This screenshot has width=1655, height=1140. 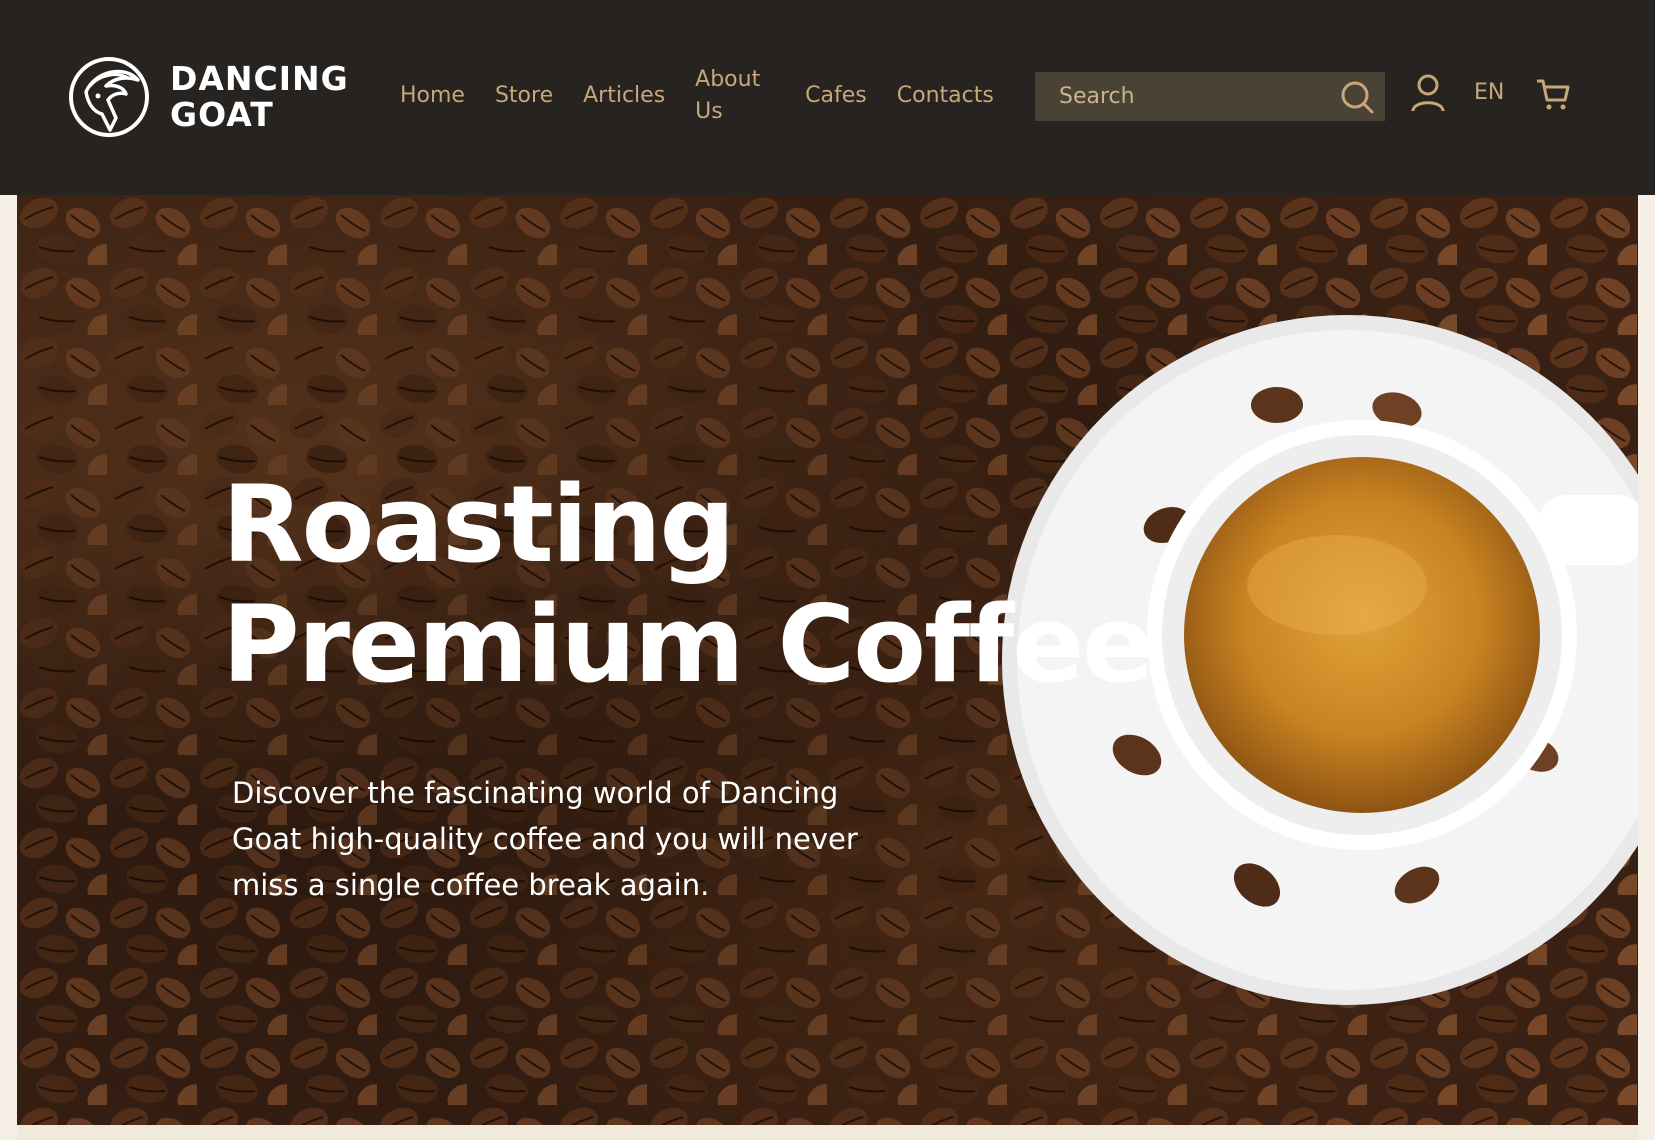 What do you see at coordinates (478, 524) in the screenshot?
I see `hero-title-line1: Roasting` at bounding box center [478, 524].